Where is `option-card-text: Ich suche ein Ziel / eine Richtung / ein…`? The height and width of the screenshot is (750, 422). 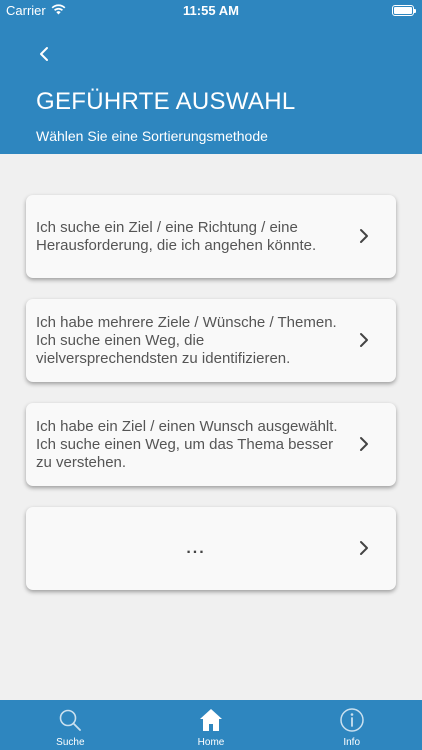
option-card-text: Ich suche ein Ziel / eine Richtung / ein… is located at coordinates (176, 236).